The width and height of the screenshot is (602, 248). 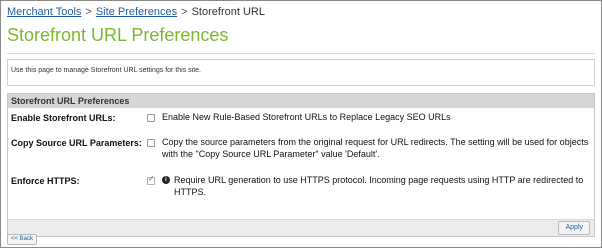 I want to click on breadcrumb-merchant-tools: Merchant Tools, so click(x=44, y=12).